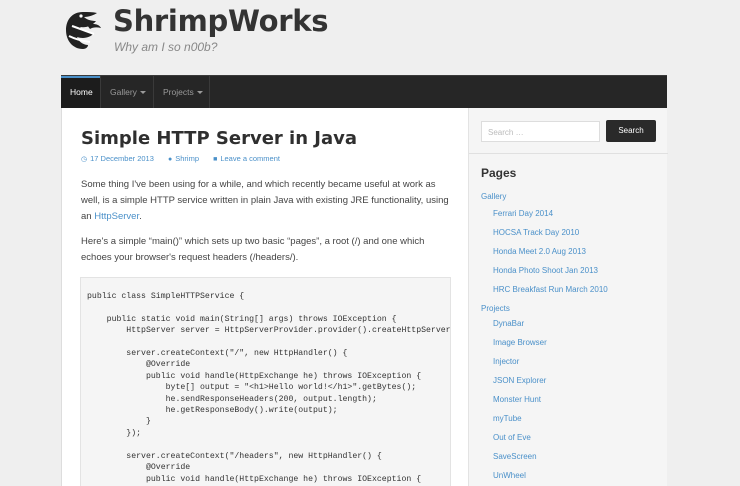  What do you see at coordinates (631, 131) in the screenshot?
I see `search-button: Search` at bounding box center [631, 131].